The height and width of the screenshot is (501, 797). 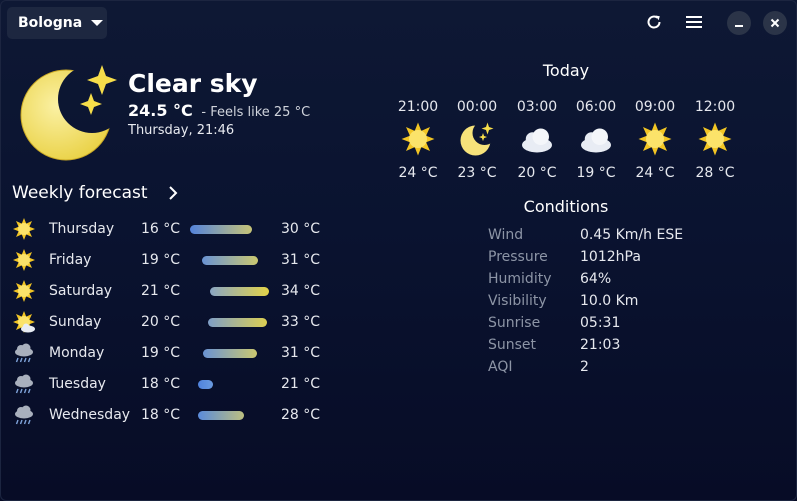 I want to click on hourly-forecast-item: 12:00 28 °C, so click(x=715, y=140).